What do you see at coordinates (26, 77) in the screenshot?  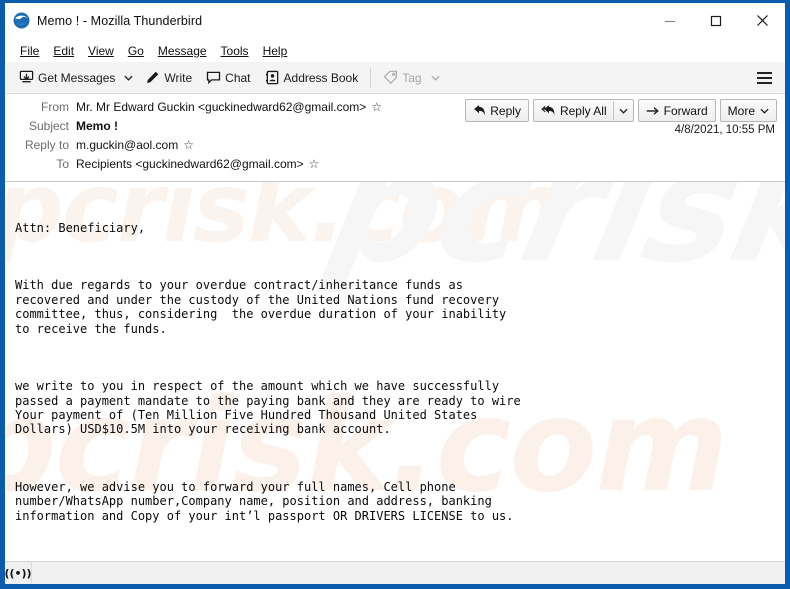 I see `download-inbox-icon` at bounding box center [26, 77].